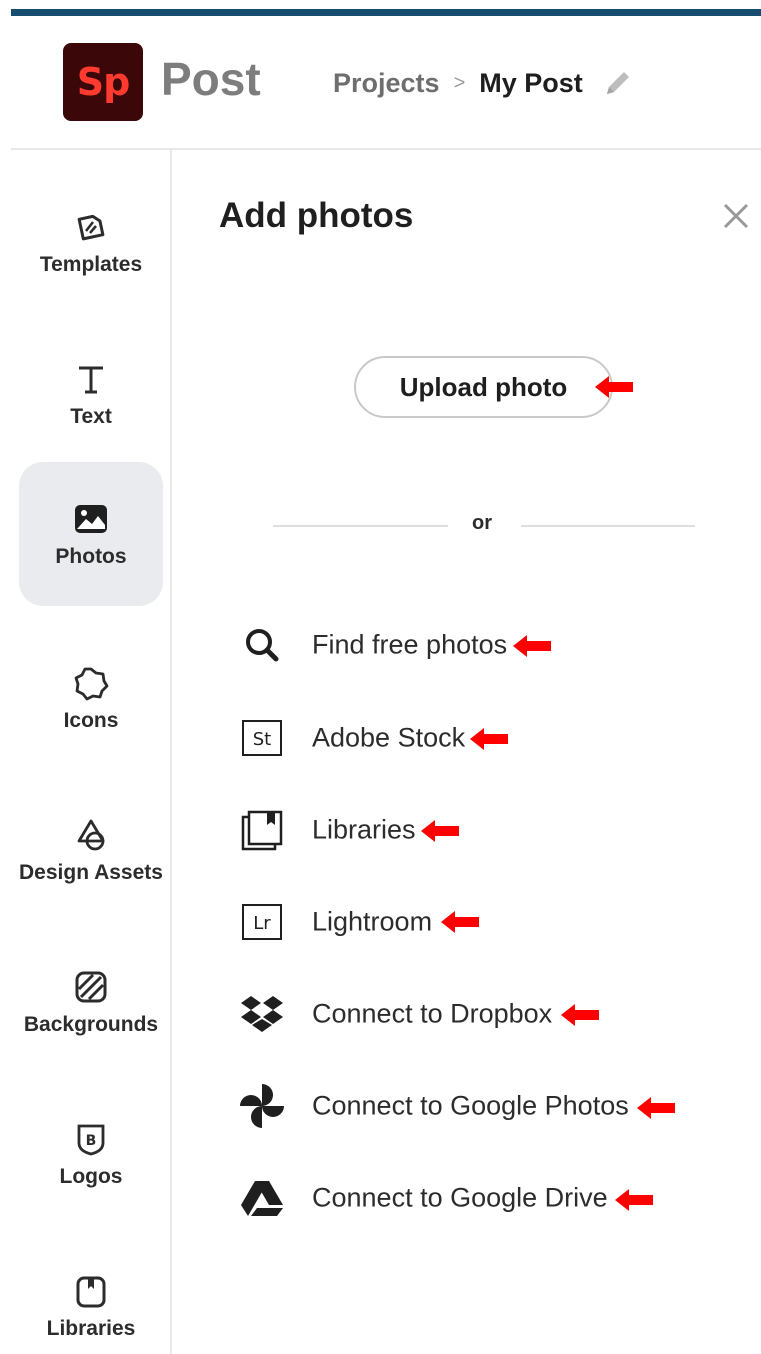 This screenshot has height=1354, width=761. What do you see at coordinates (91, 519) in the screenshot?
I see `photos-icon` at bounding box center [91, 519].